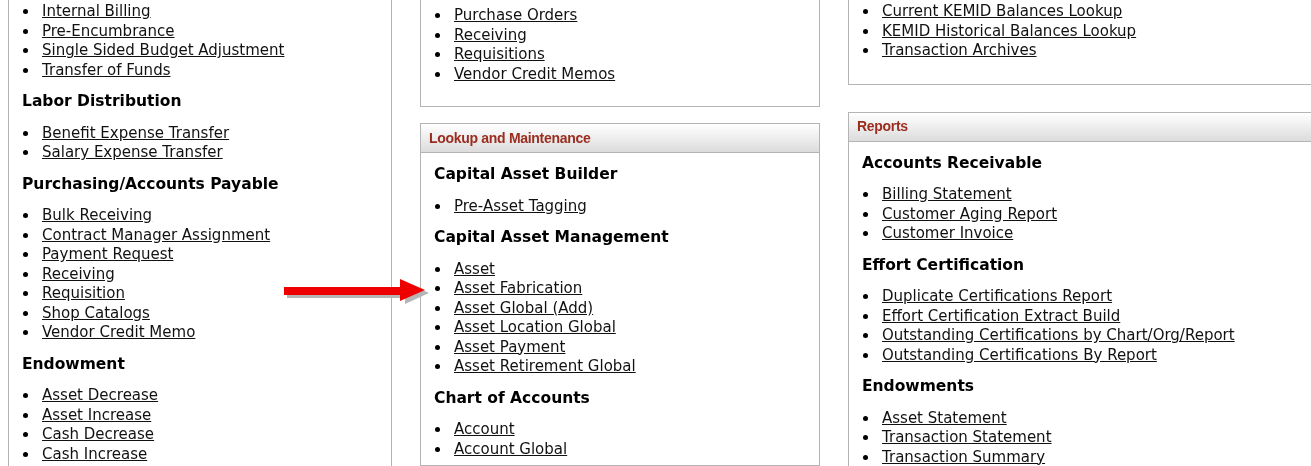  I want to click on section-heading: Capital Asset Builder, so click(526, 175).